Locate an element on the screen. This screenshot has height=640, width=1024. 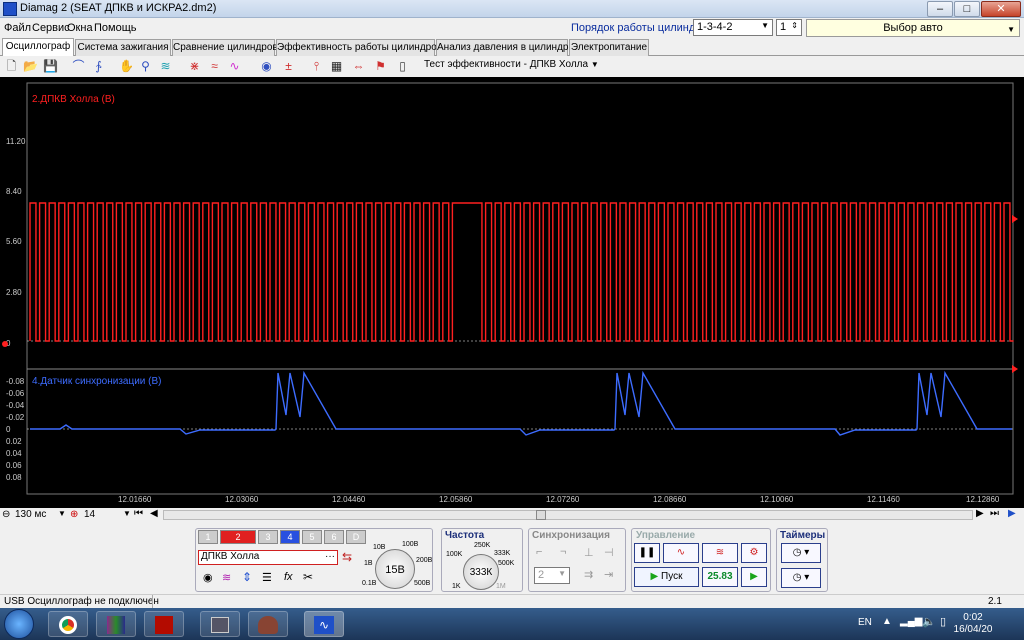
menu-file: Файл is located at coordinates (17, 28).